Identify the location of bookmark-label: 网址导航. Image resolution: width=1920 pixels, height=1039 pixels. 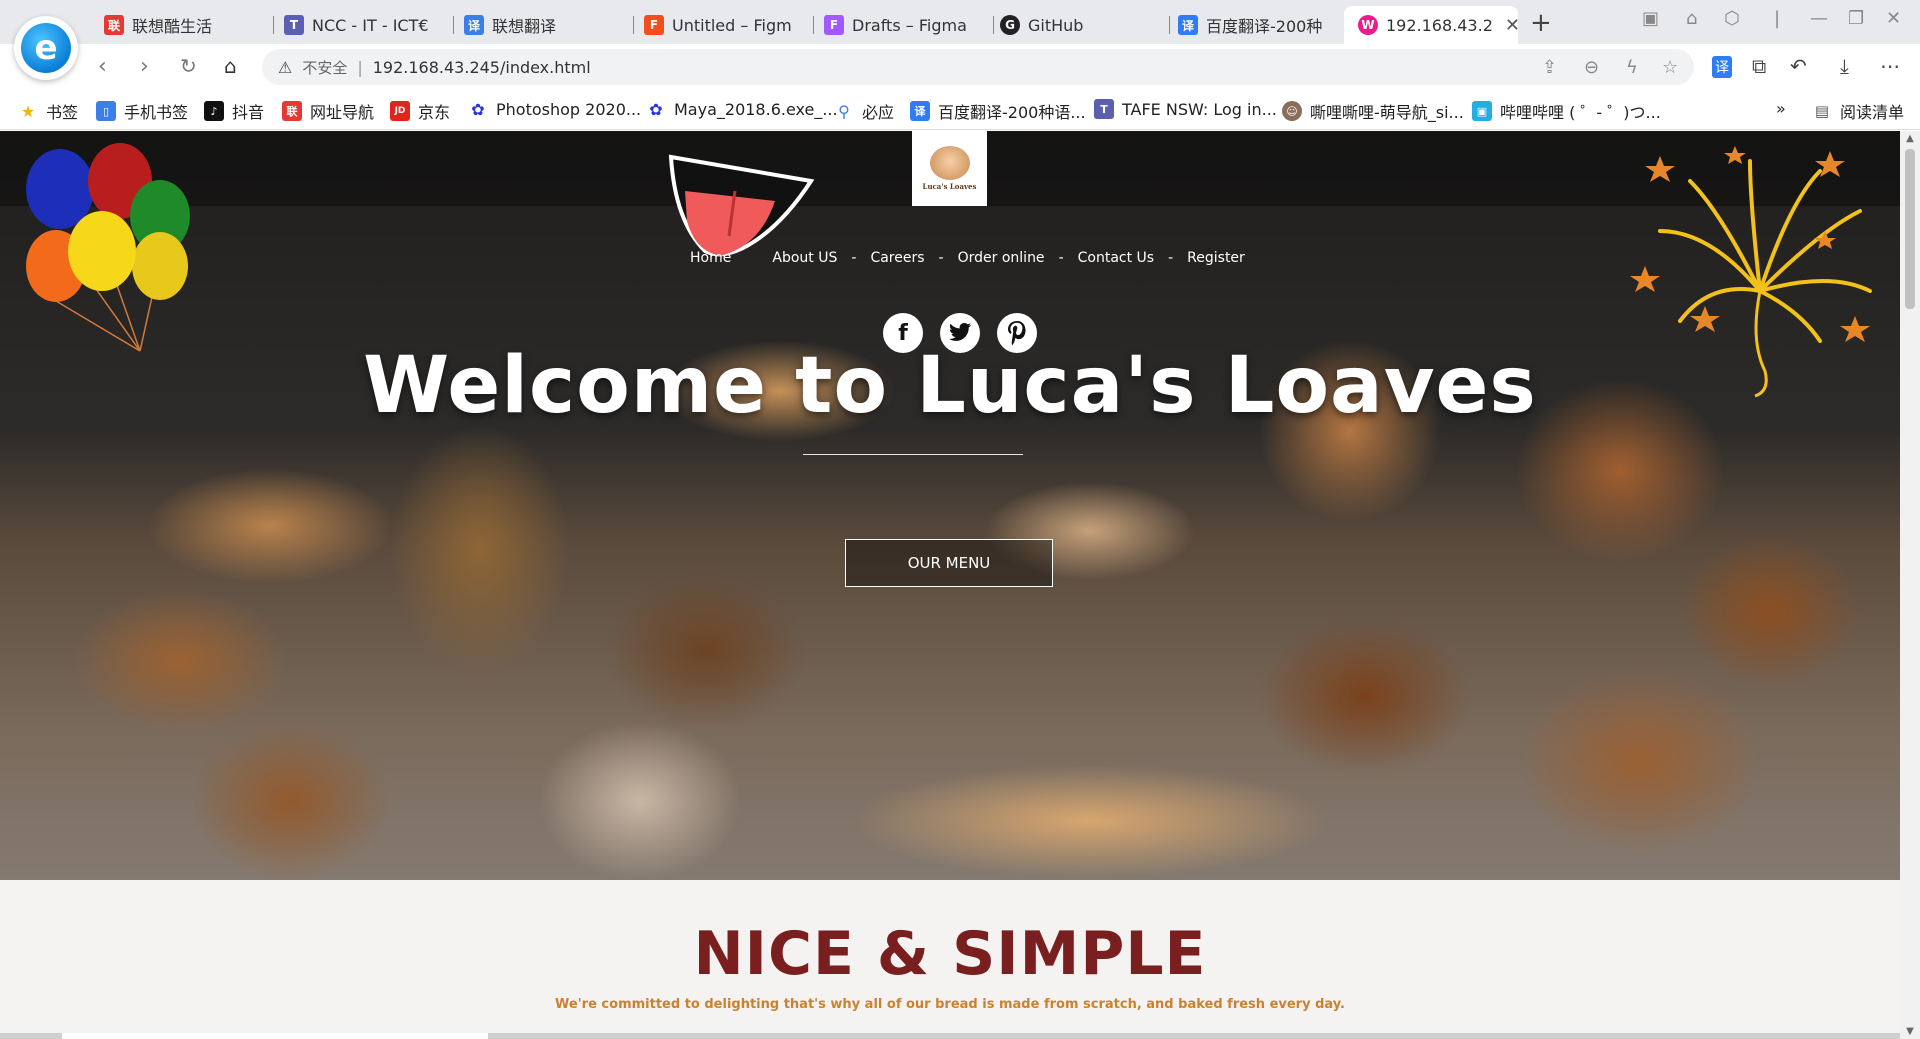
(342, 112).